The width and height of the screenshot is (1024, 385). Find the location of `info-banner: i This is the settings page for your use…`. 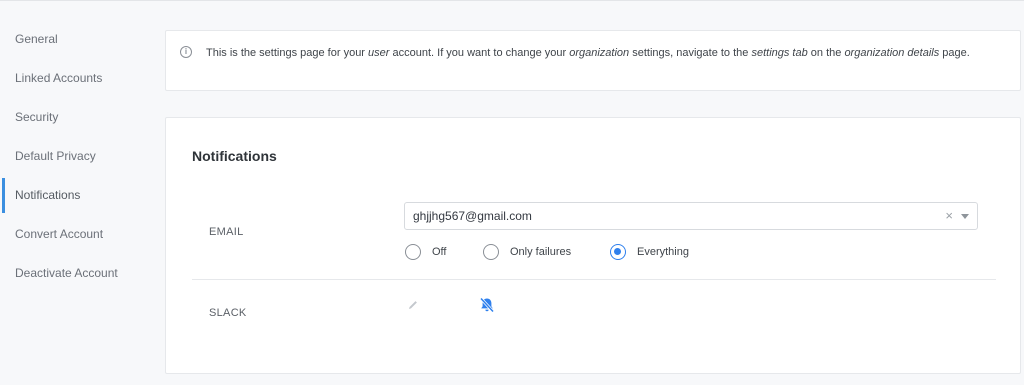

info-banner: i This is the settings page for your use… is located at coordinates (593, 60).